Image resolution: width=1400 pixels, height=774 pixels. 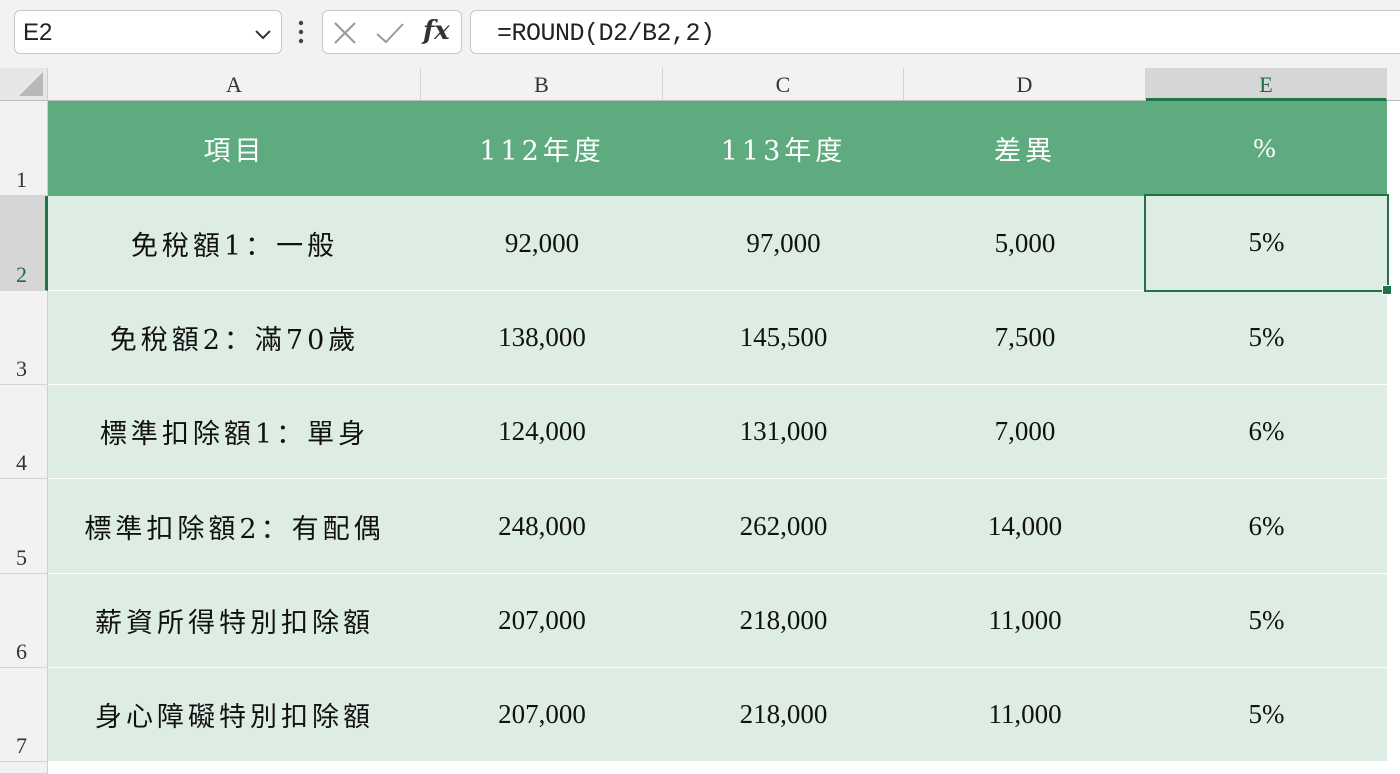 I want to click on row-header-5: 5, so click(x=24, y=526).